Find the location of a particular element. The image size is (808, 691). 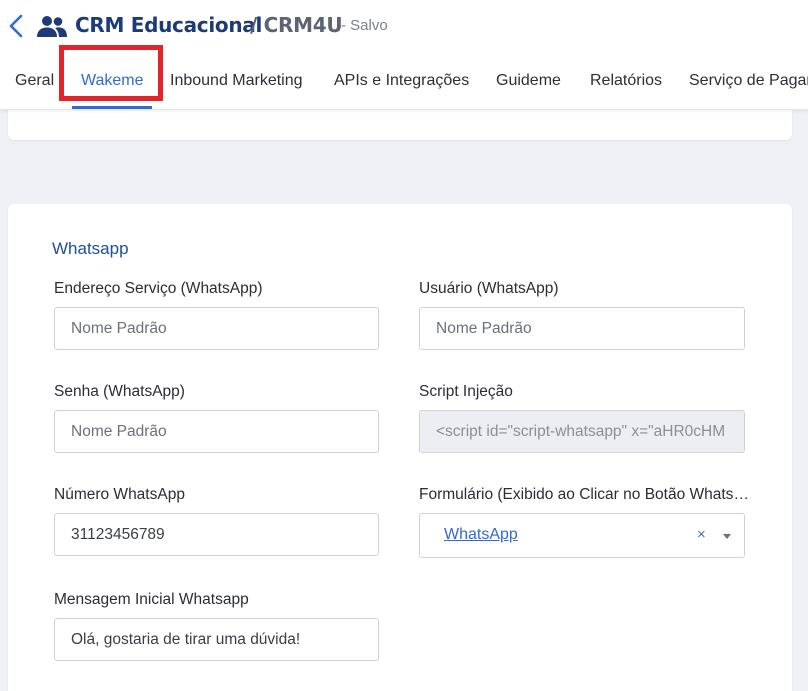

tab-relatorios: Relatórios is located at coordinates (626, 81).